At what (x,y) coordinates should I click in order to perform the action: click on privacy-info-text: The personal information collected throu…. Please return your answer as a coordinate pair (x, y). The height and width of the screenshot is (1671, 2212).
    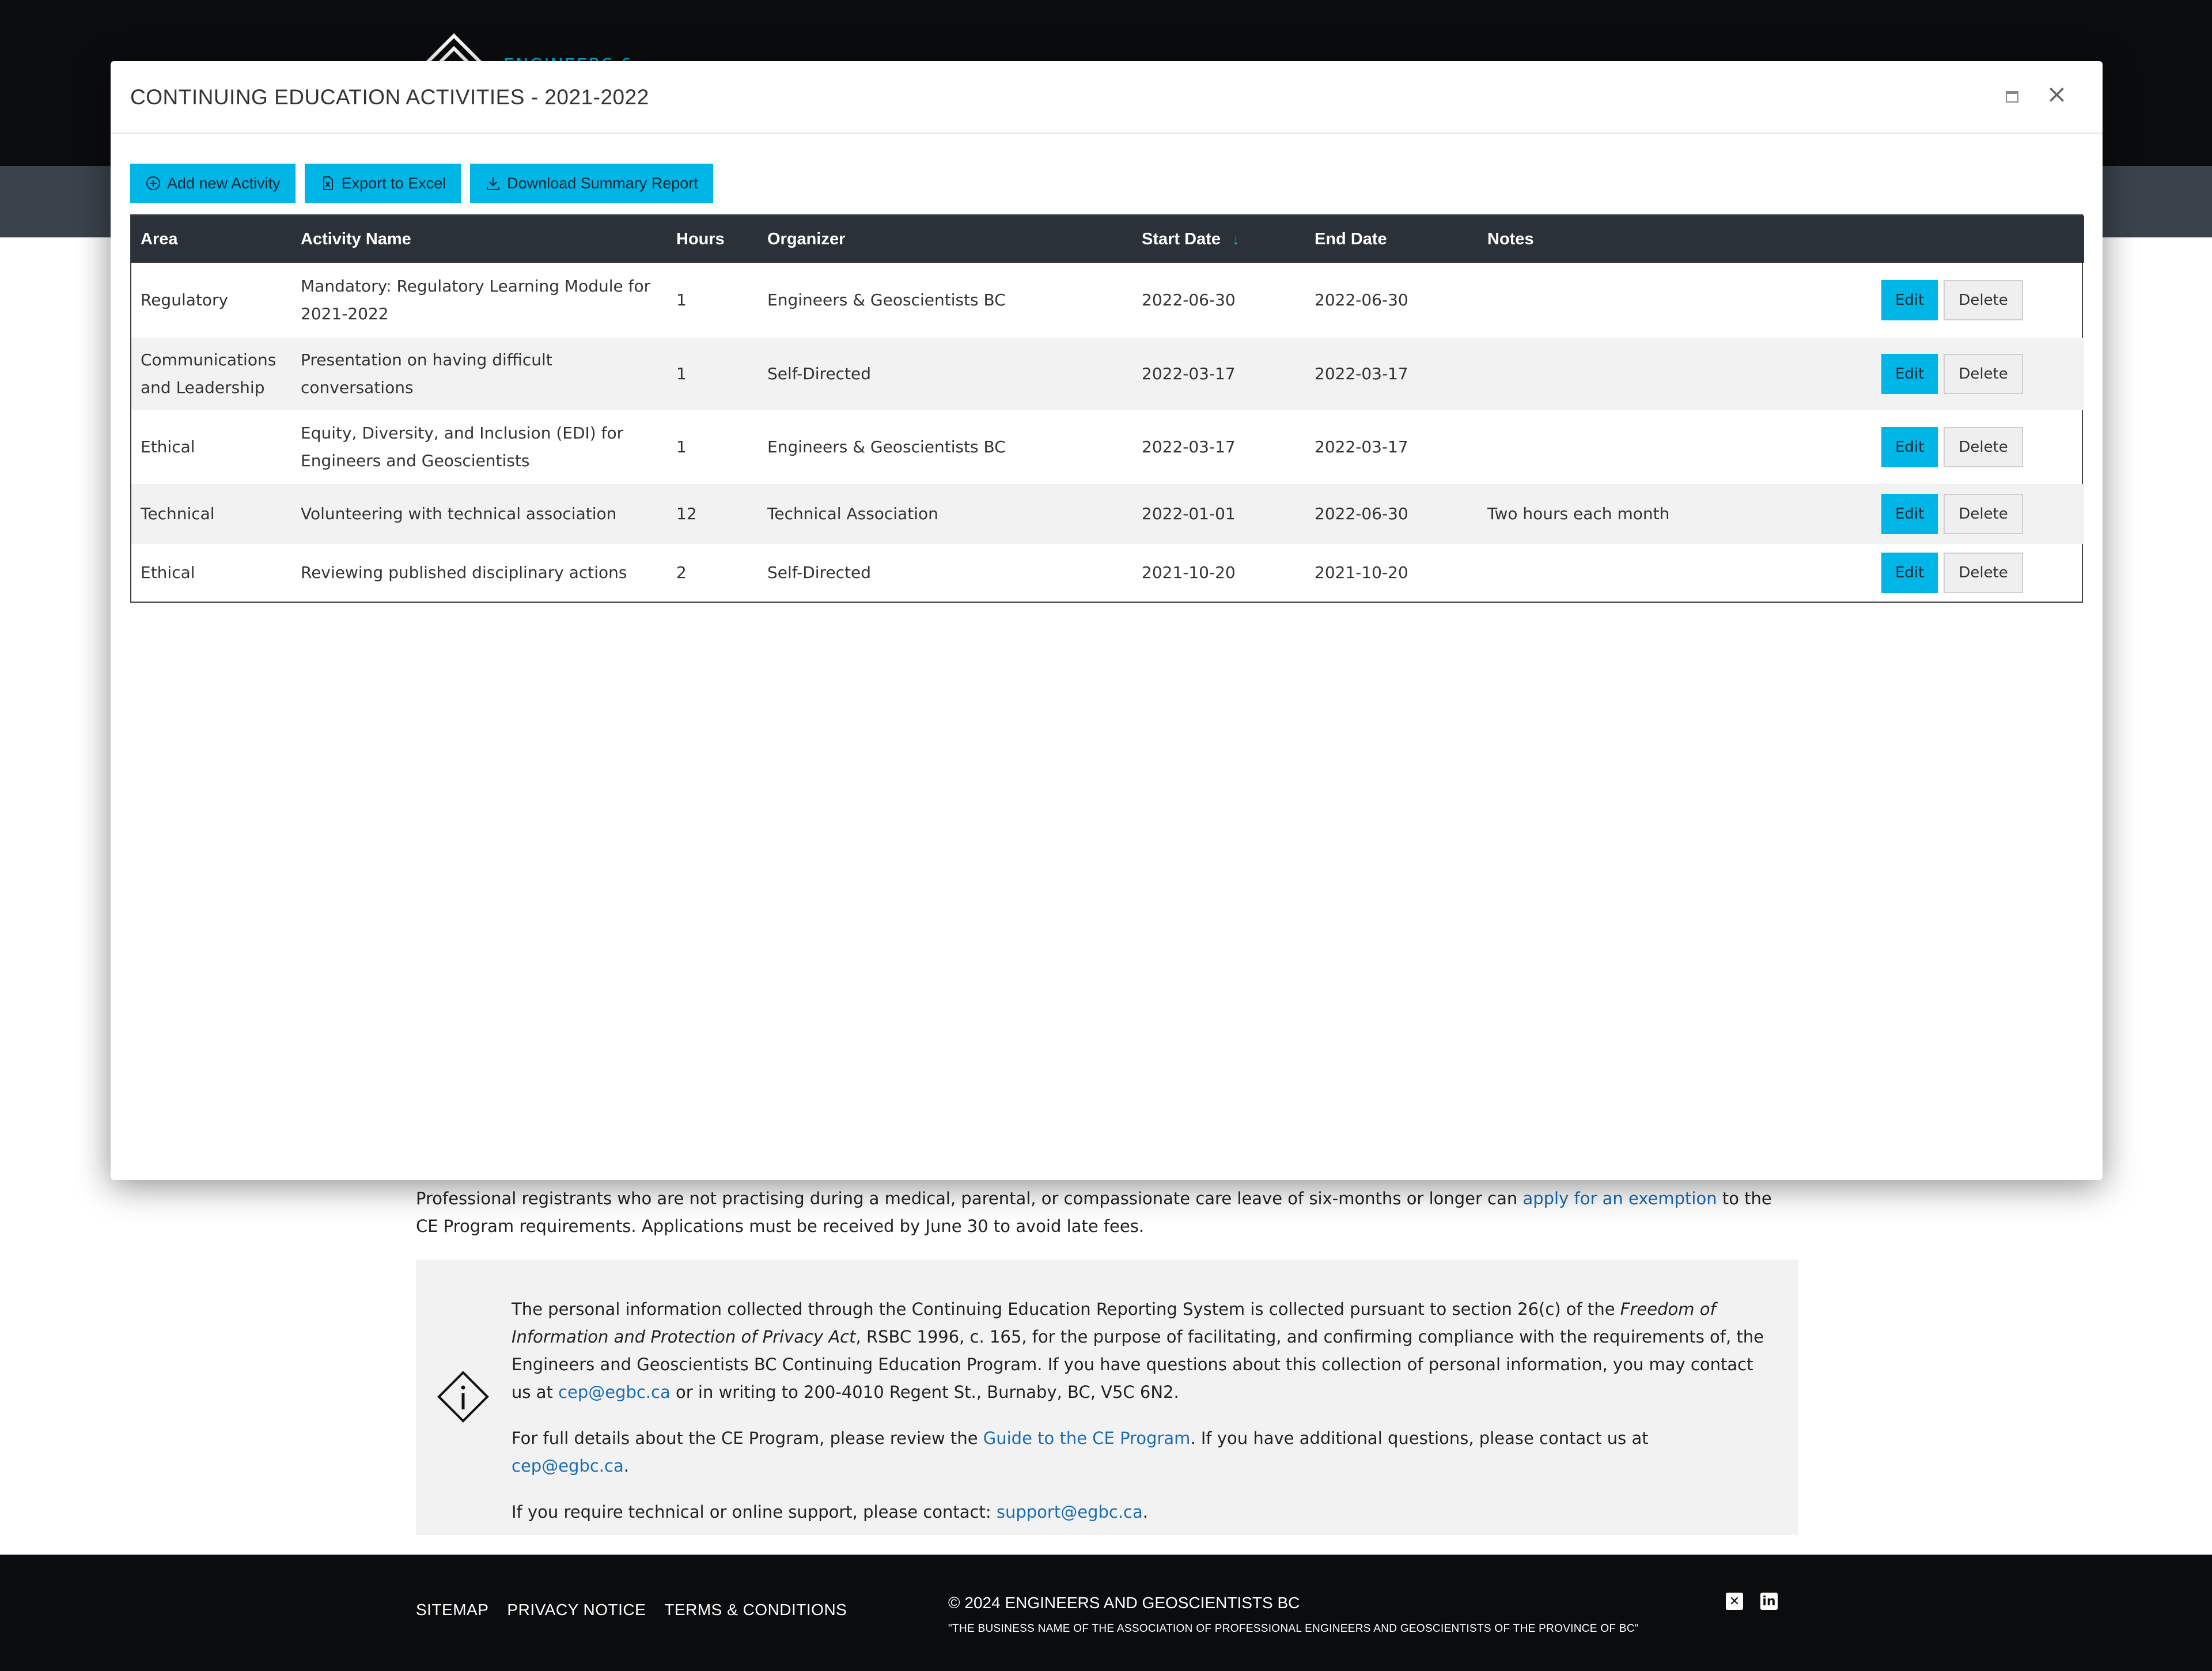
    Looking at the image, I should click on (1139, 1419).